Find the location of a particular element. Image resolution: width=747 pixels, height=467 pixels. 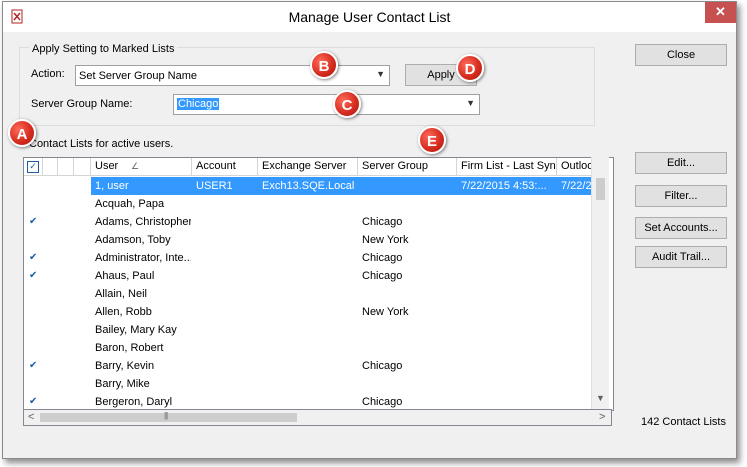

action-select-value: Set Server Group Name is located at coordinates (138, 76).